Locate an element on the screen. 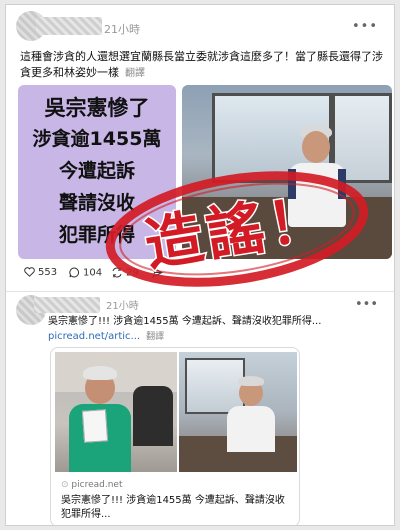  headline-line: 犯罪所得 is located at coordinates (96, 235).